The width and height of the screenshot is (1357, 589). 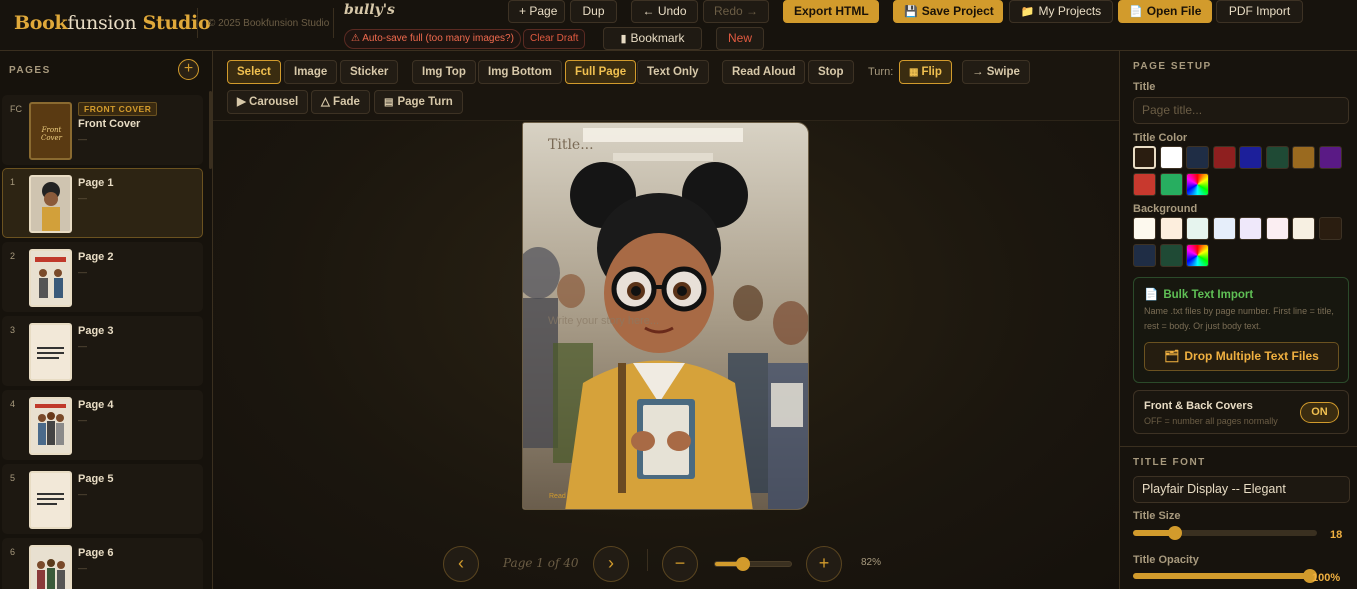 What do you see at coordinates (16, 109) in the screenshot?
I see `page-number: FC` at bounding box center [16, 109].